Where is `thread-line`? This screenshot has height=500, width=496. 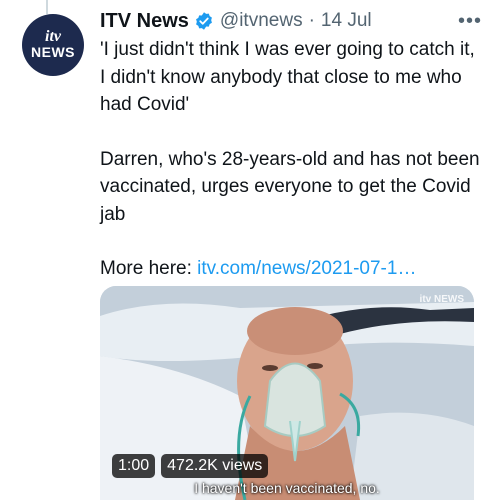 thread-line is located at coordinates (47, 7).